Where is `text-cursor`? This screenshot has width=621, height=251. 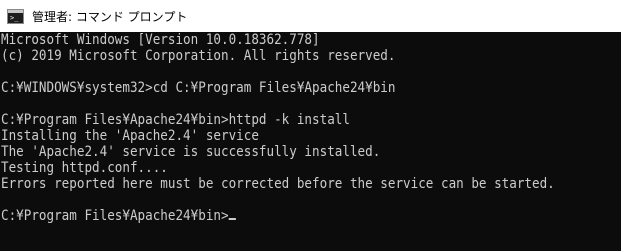
text-cursor is located at coordinates (232, 219).